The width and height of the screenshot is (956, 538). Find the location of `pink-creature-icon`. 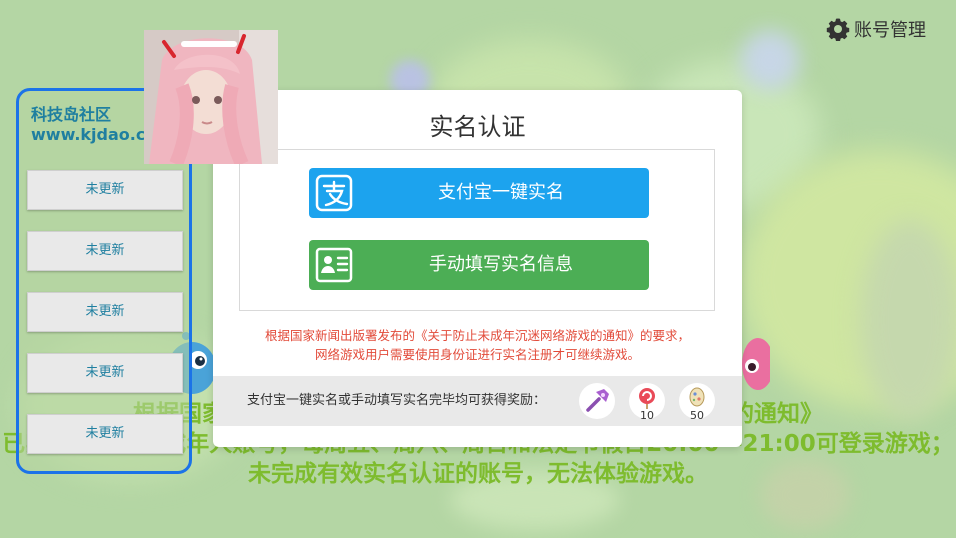

pink-creature-icon is located at coordinates (756, 364).